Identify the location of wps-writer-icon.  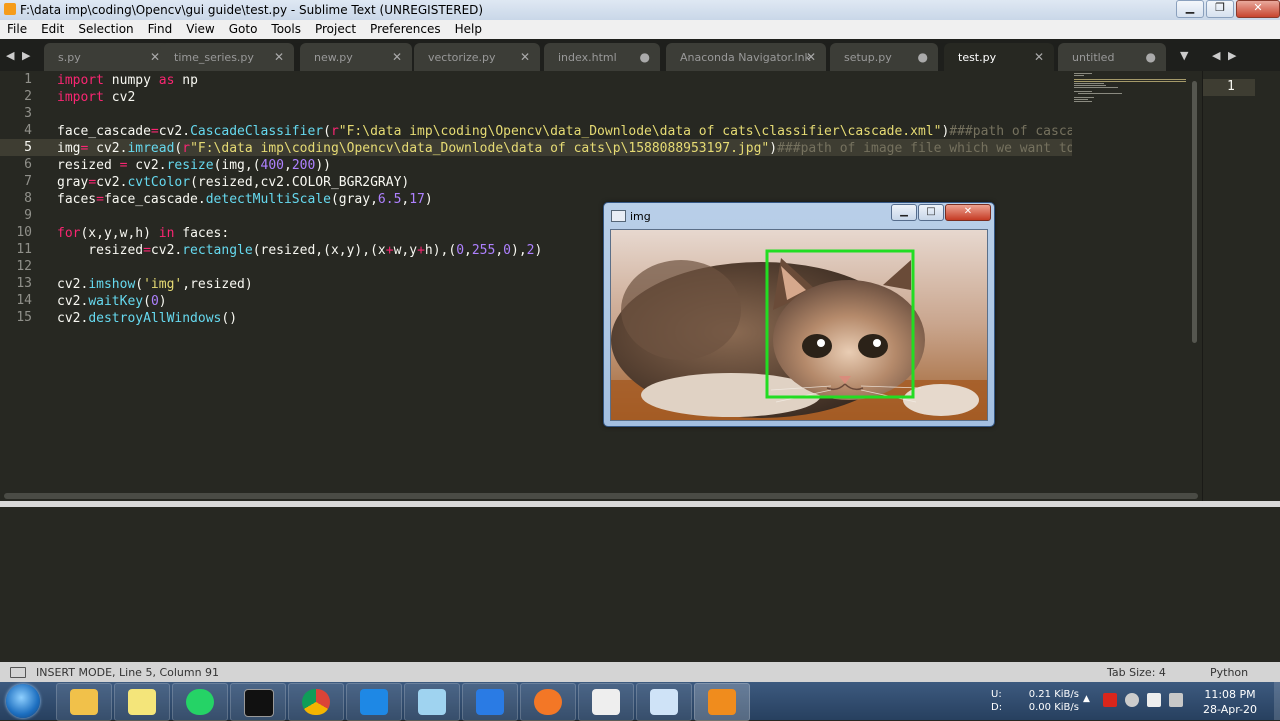
(490, 702).